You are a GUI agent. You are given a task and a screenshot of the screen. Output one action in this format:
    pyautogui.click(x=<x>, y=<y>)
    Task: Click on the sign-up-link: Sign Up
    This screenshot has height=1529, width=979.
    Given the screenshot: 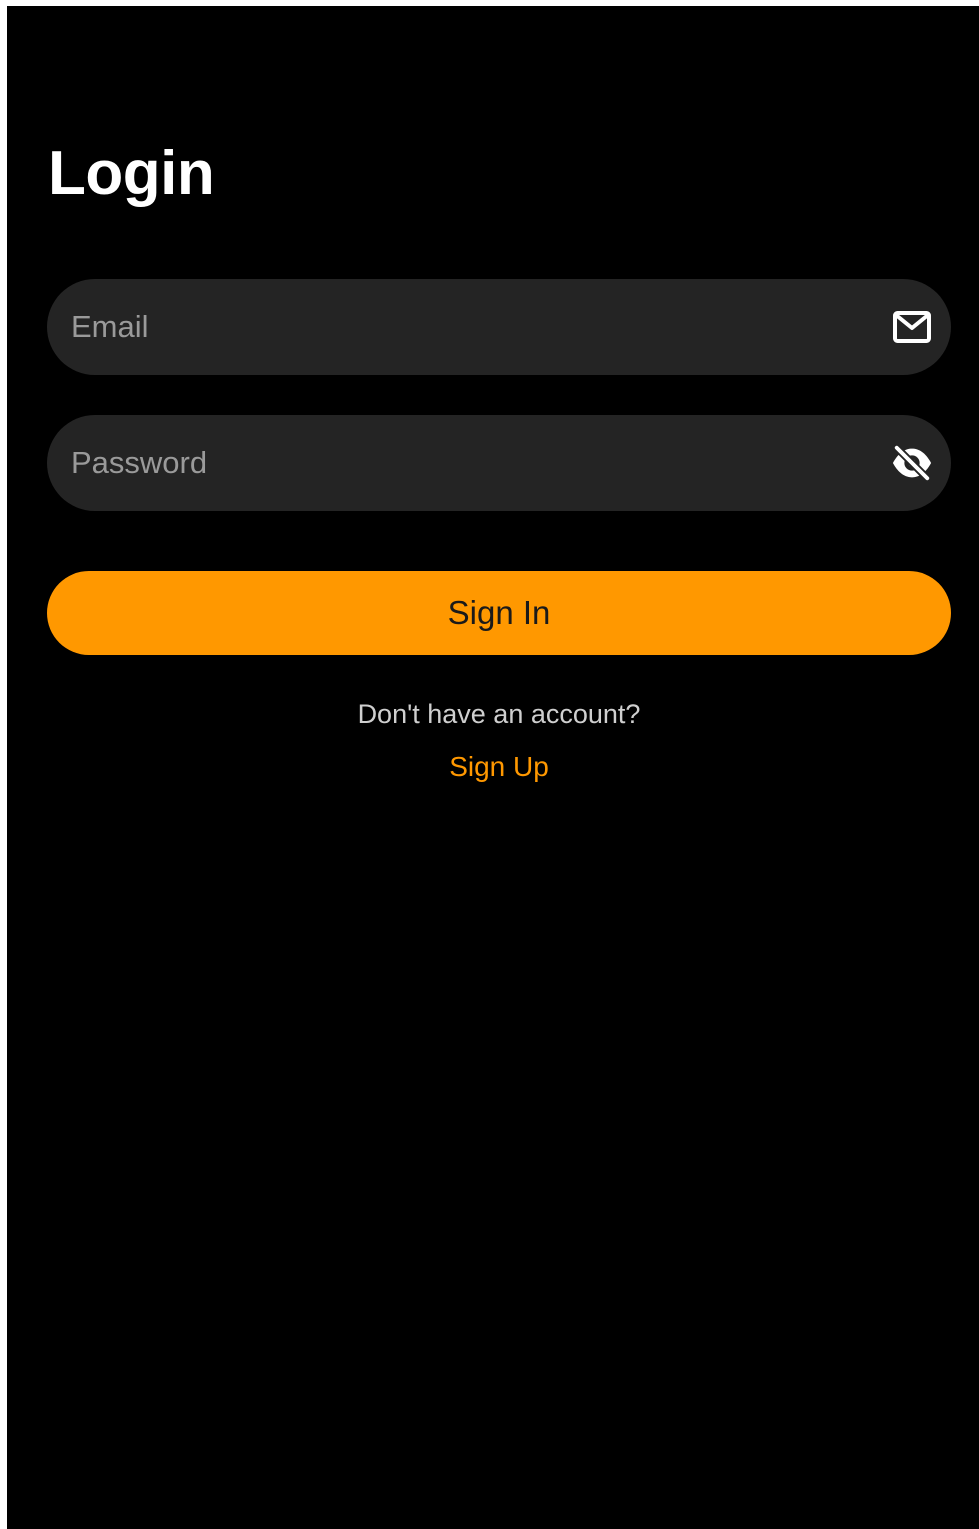 What is the action you would take?
    pyautogui.click(x=499, y=766)
    